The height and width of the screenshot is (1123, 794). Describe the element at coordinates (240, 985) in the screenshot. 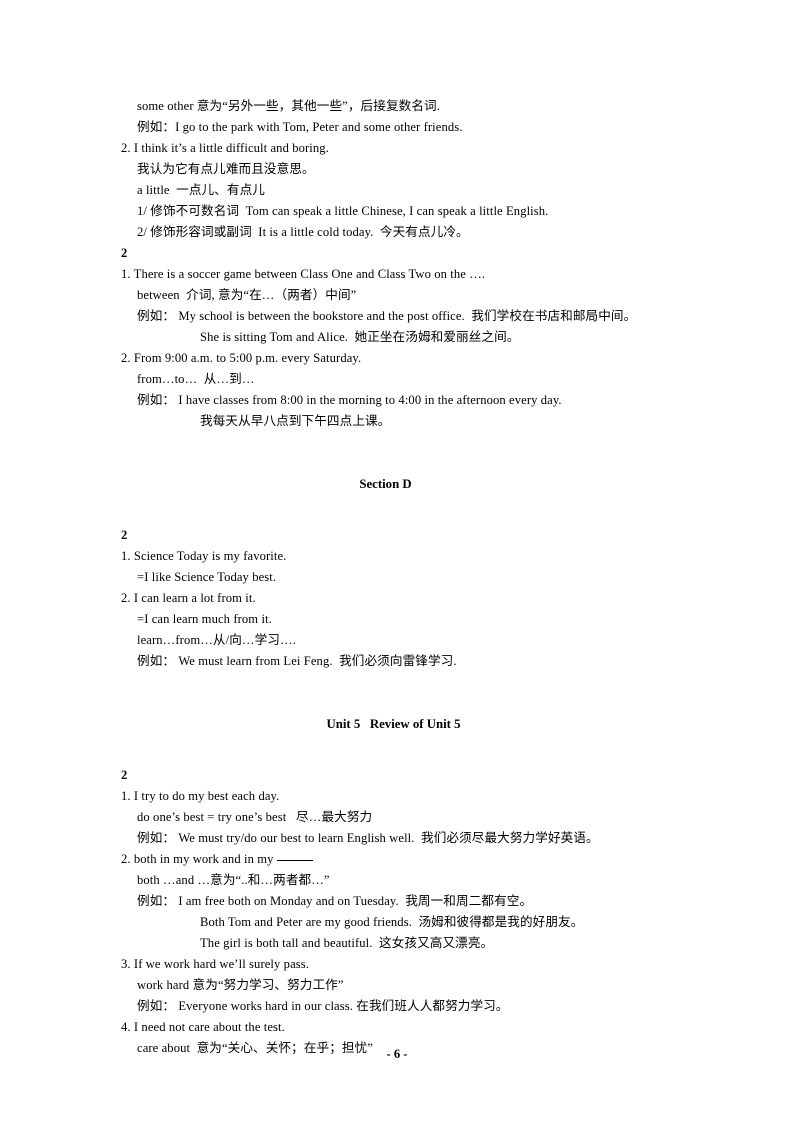

I see `text-line: work hard 意为“努力学习、努力工作”` at that location.